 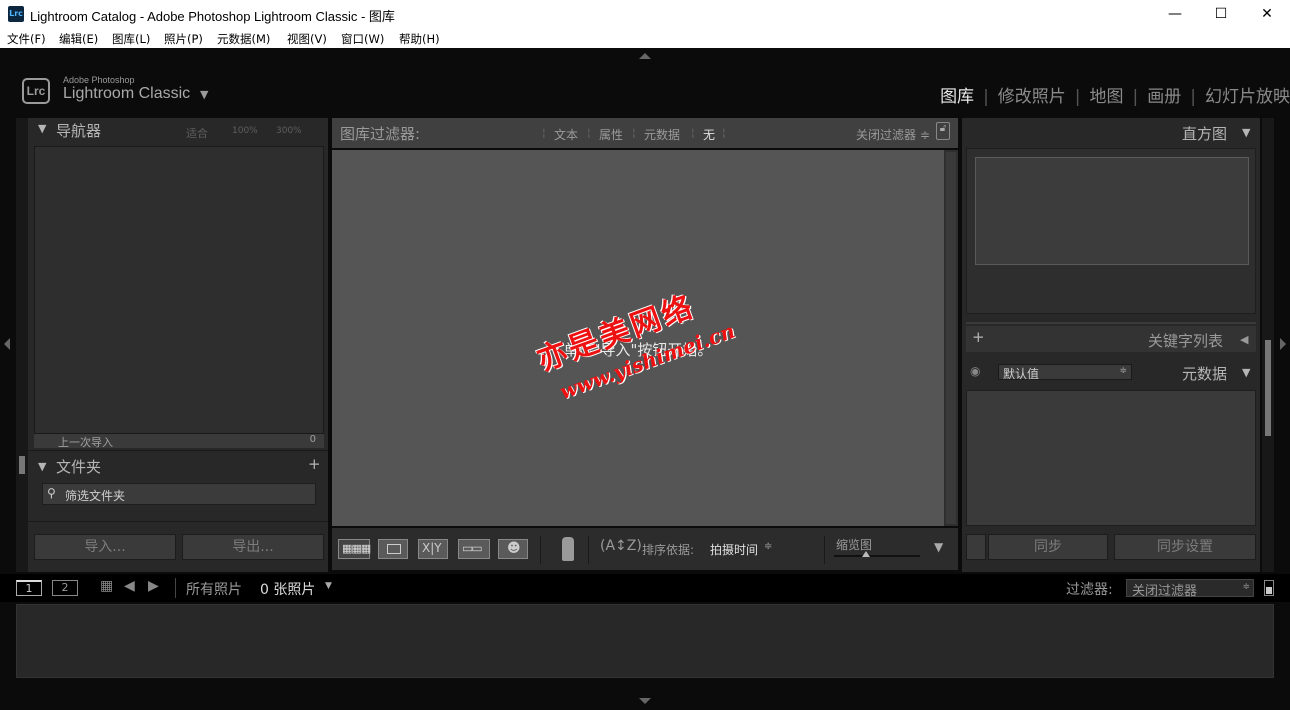 I want to click on grid-view-icon: ▦▦▦, so click(x=354, y=549).